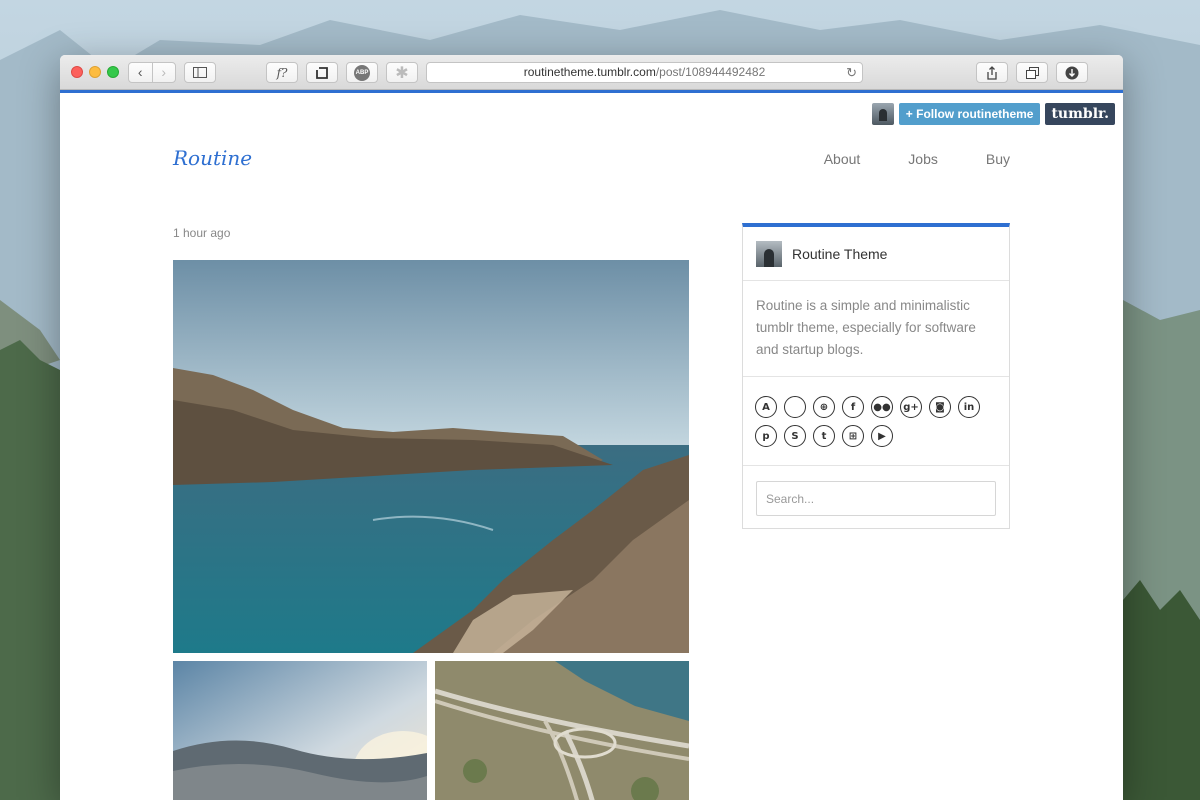  I want to click on post-photo-clouds, so click(300, 730).